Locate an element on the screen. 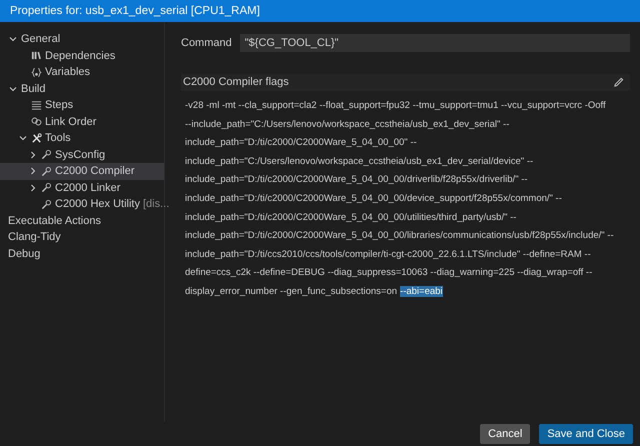 The image size is (640, 446). flags-text: --include_path="C:/Users/lenovo/workspace_ccstheia/usb_ex1_dev_serial" -- is located at coordinates (347, 124).